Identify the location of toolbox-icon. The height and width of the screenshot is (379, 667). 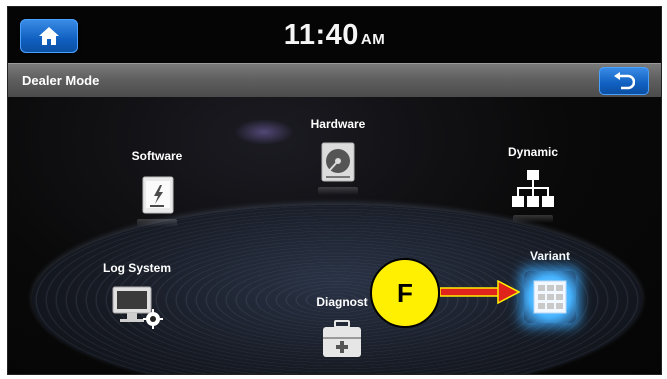
(342, 340).